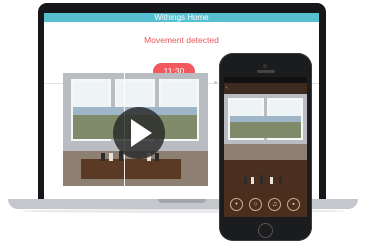  I want to click on timeline-tick, so click(215, 82).